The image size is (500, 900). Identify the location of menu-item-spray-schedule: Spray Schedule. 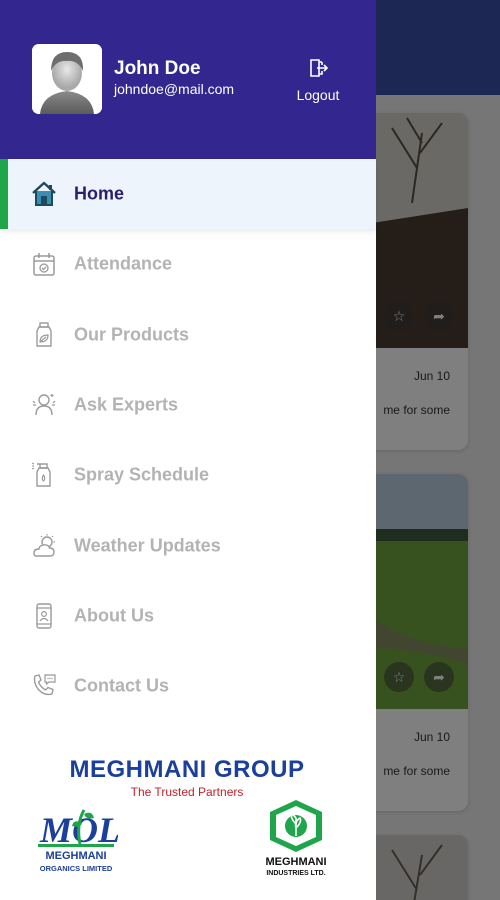
(188, 475).